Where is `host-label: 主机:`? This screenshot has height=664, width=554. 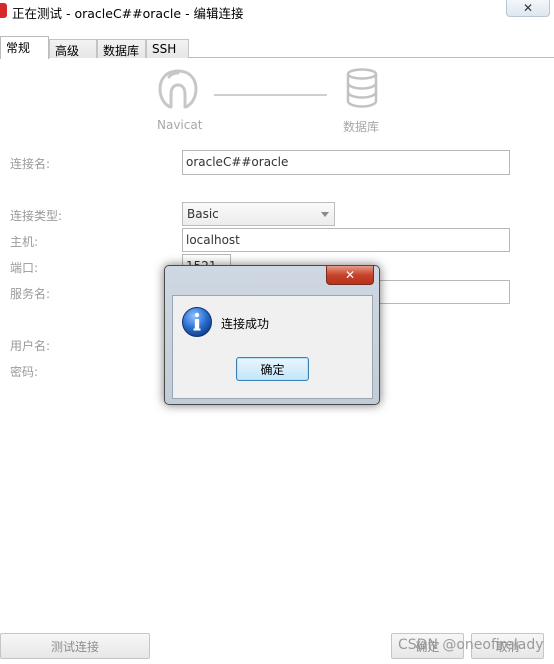 host-label: 主机: is located at coordinates (24, 242).